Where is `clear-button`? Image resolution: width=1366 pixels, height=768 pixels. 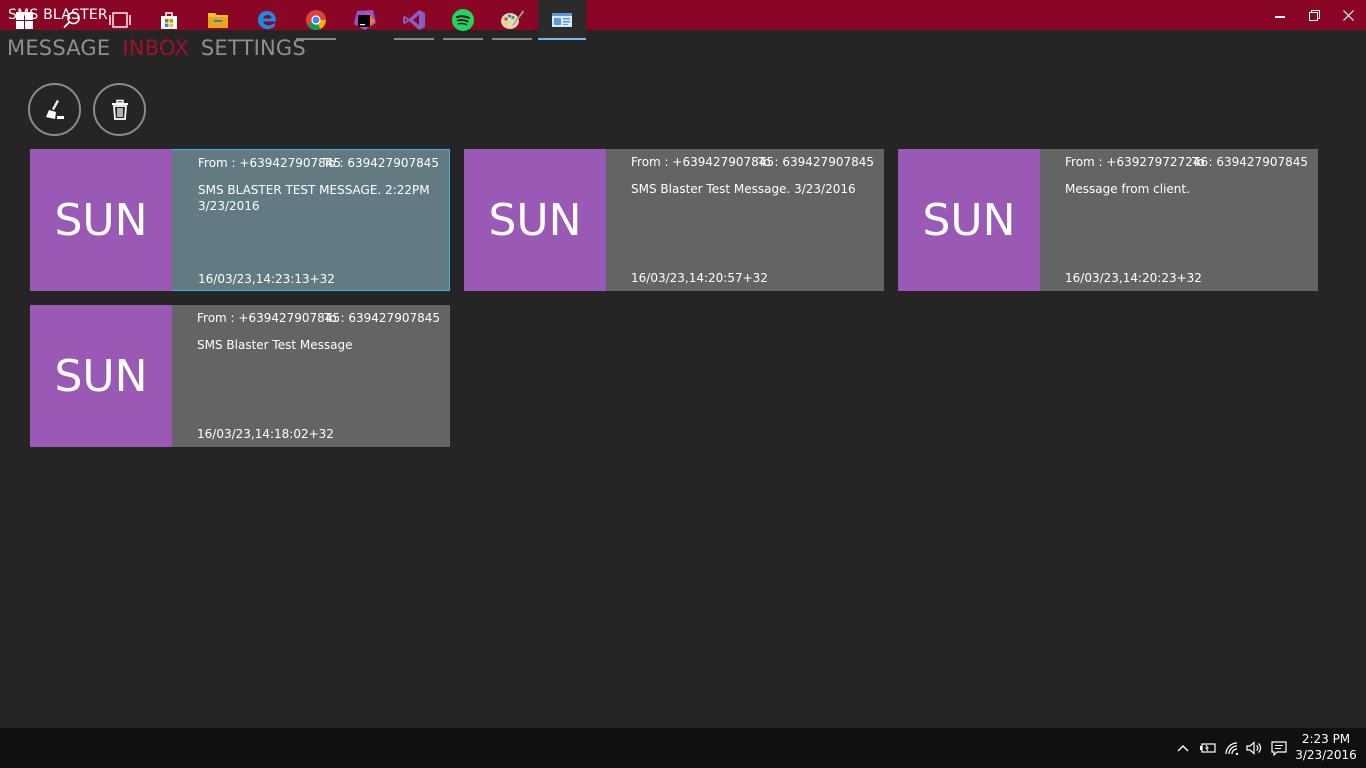
clear-button is located at coordinates (54, 109).